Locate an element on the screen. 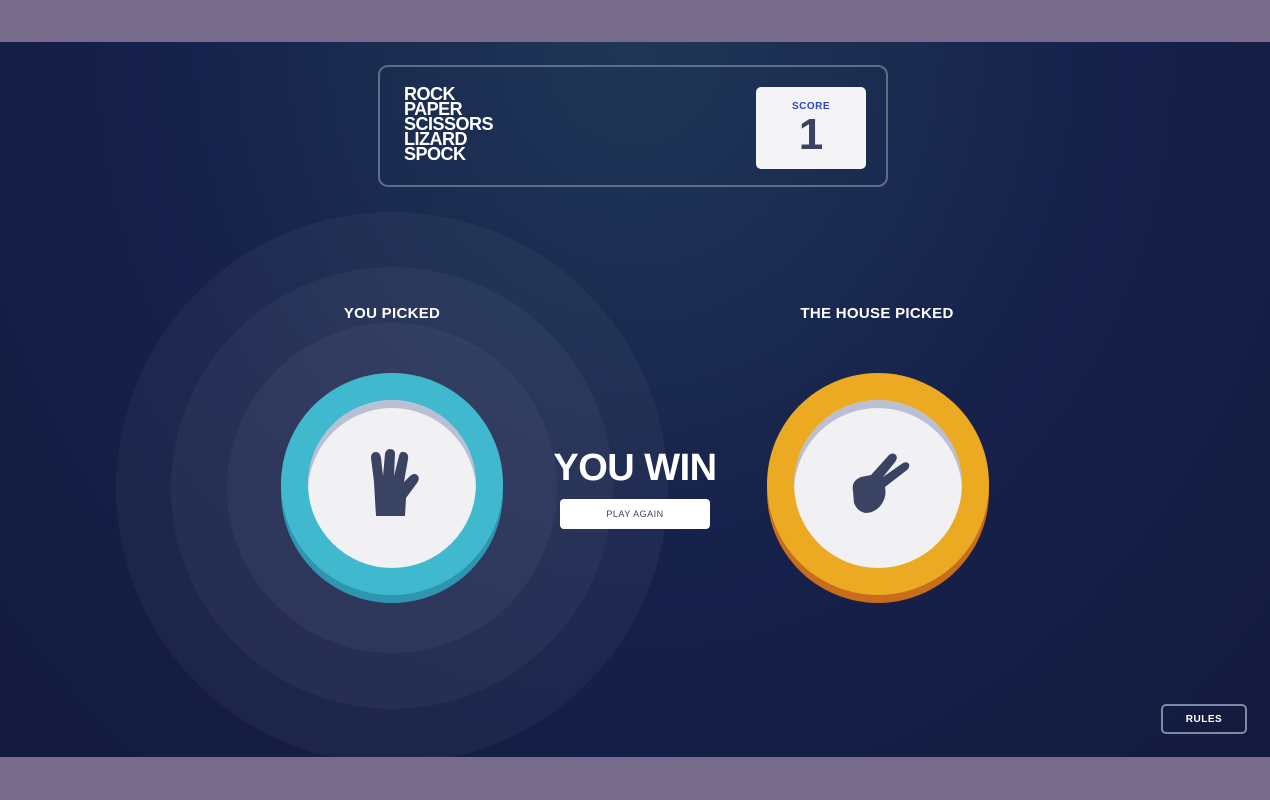 This screenshot has width=1270, height=800. house-token-scissors is located at coordinates (878, 484).